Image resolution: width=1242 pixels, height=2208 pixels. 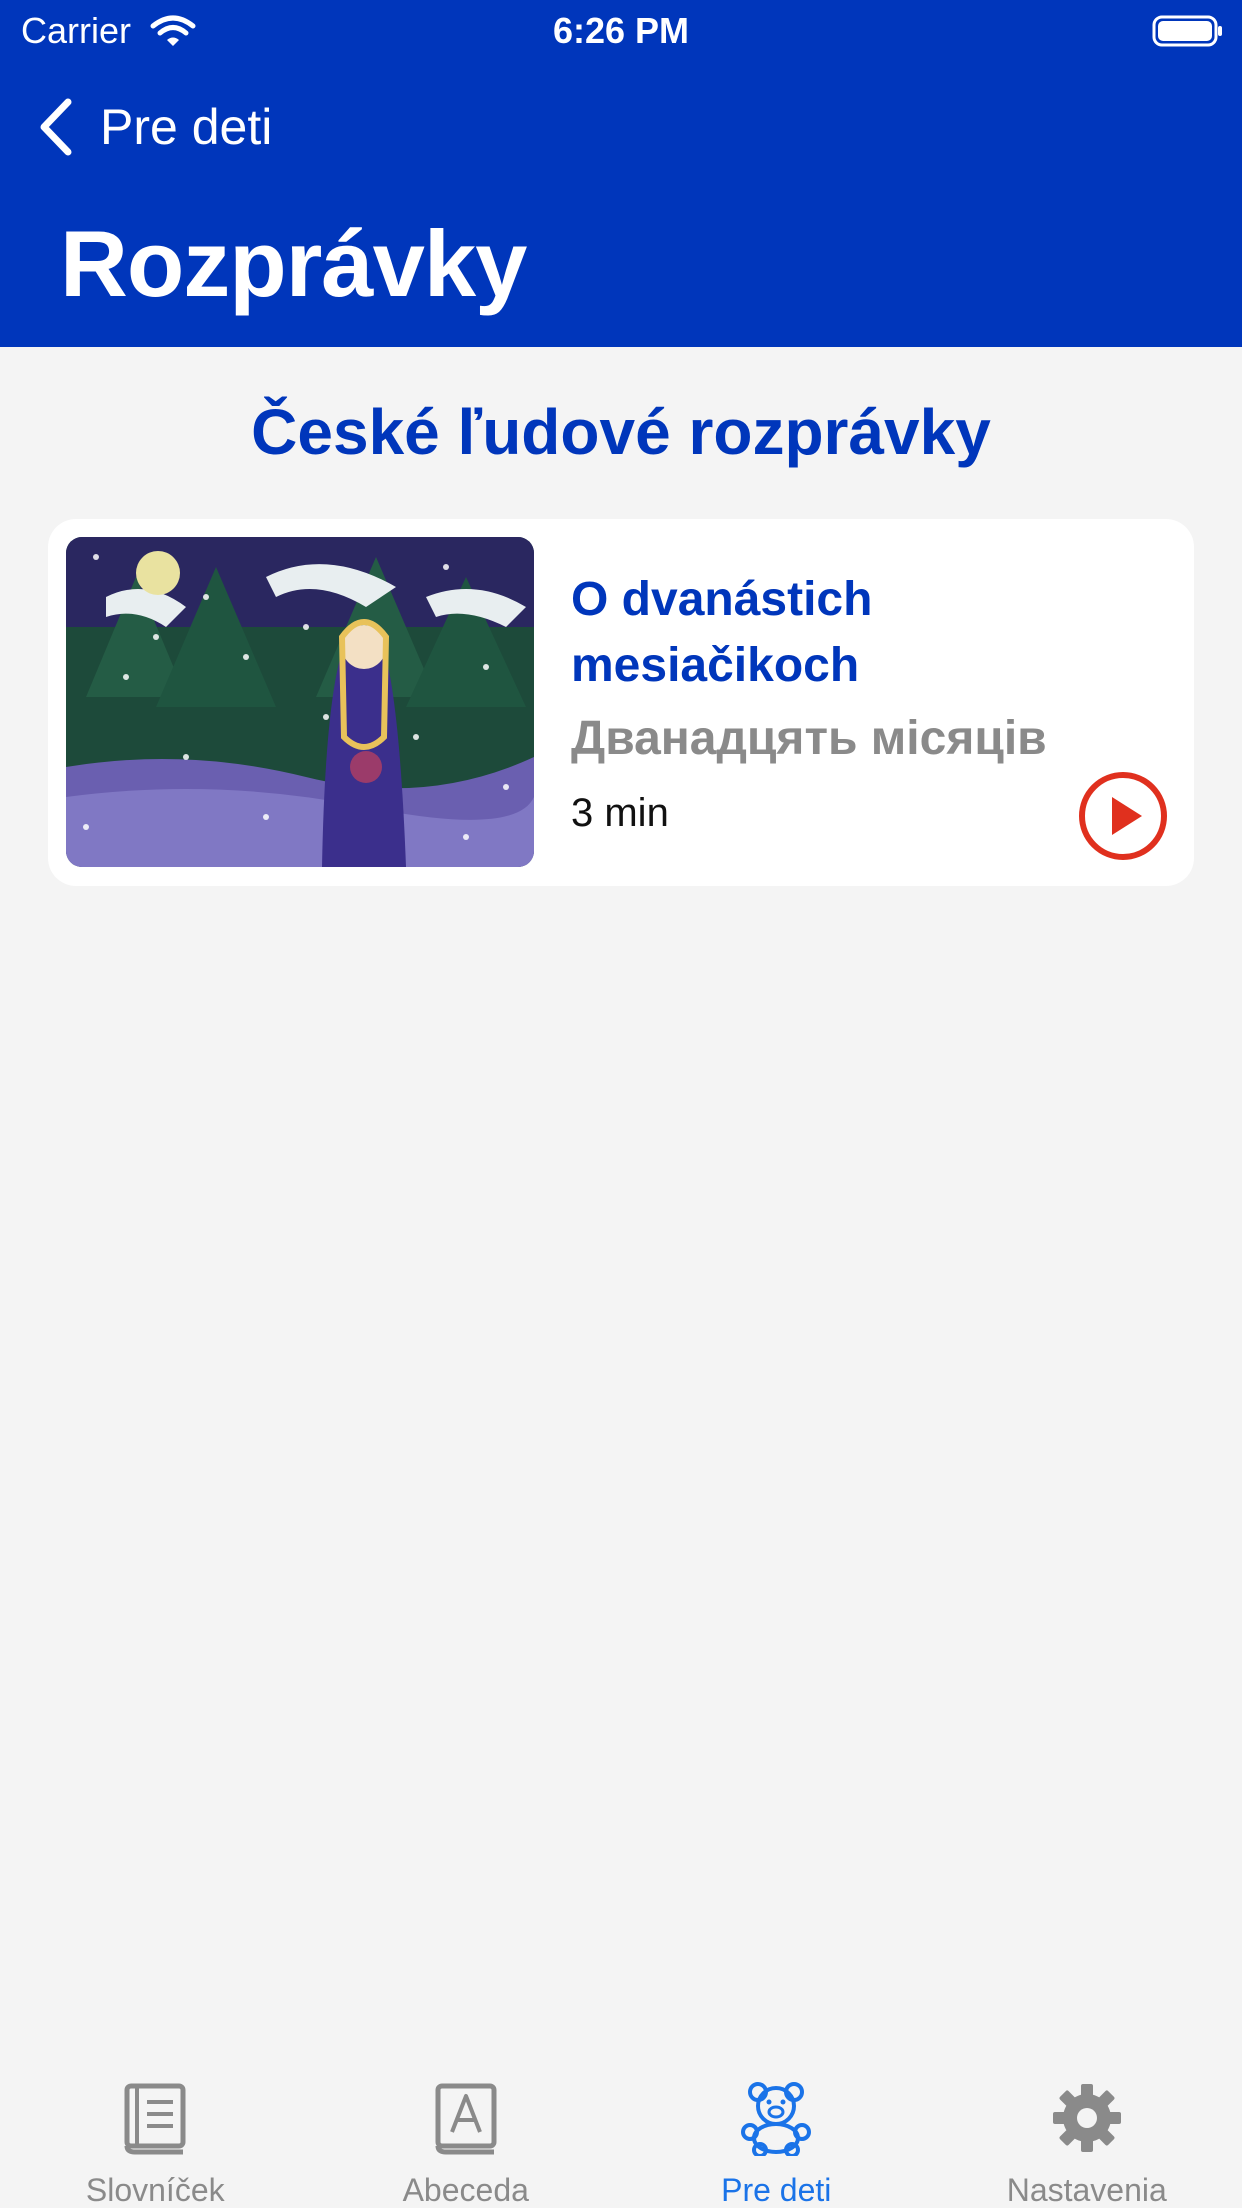 What do you see at coordinates (465, 2190) in the screenshot?
I see `tab-label-abeceda: Abeceda` at bounding box center [465, 2190].